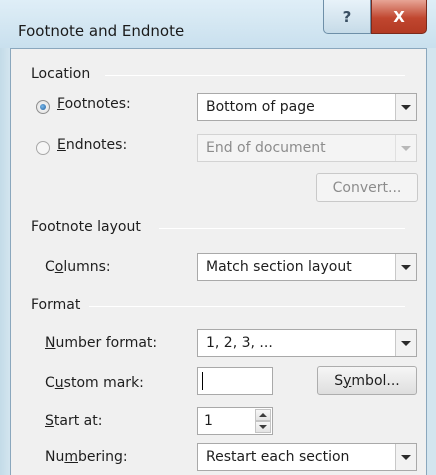  Describe the element at coordinates (49, 421) in the screenshot. I see `start-at-label-accesskey: S` at that location.